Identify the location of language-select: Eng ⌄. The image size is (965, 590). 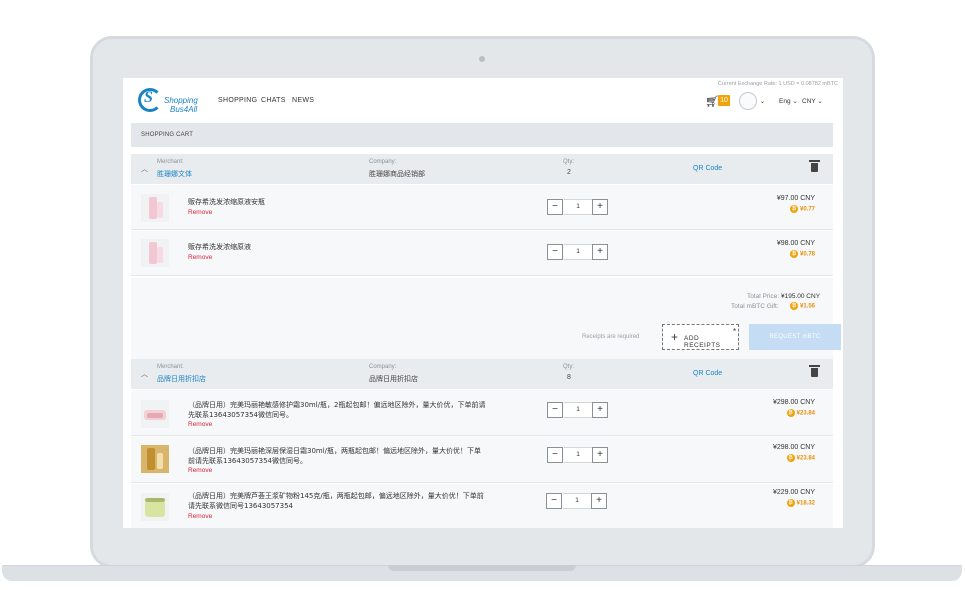
(788, 101).